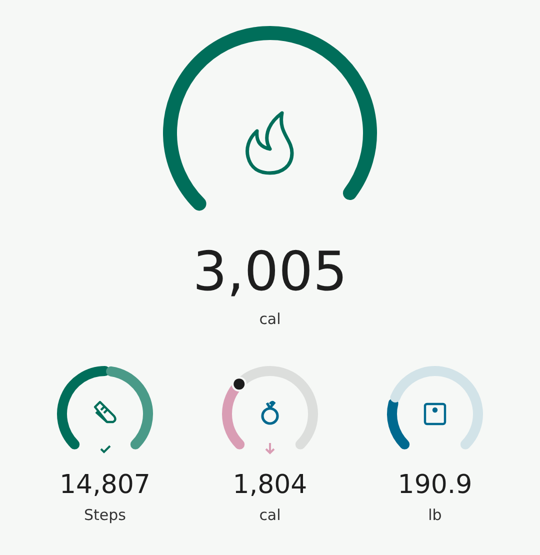 Image resolution: width=540 pixels, height=555 pixels. What do you see at coordinates (239, 384) in the screenshot?
I see `marker-dot` at bounding box center [239, 384].